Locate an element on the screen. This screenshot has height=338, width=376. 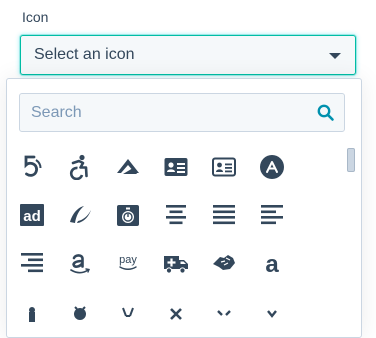
app-store-circle-icon is located at coordinates (272, 167).